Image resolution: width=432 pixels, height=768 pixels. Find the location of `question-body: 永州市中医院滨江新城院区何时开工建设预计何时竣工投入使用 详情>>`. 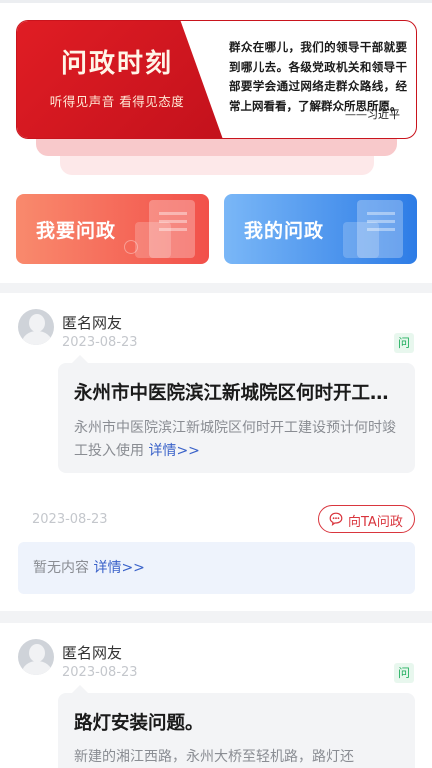

question-body: 永州市中医院滨江新城院区何时开工建设预计何时竣工投入使用 详情>> is located at coordinates (236, 440).